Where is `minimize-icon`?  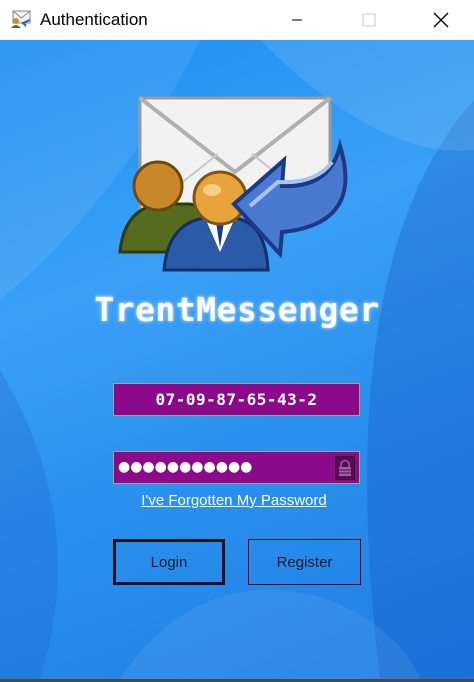
minimize-icon is located at coordinates (297, 20).